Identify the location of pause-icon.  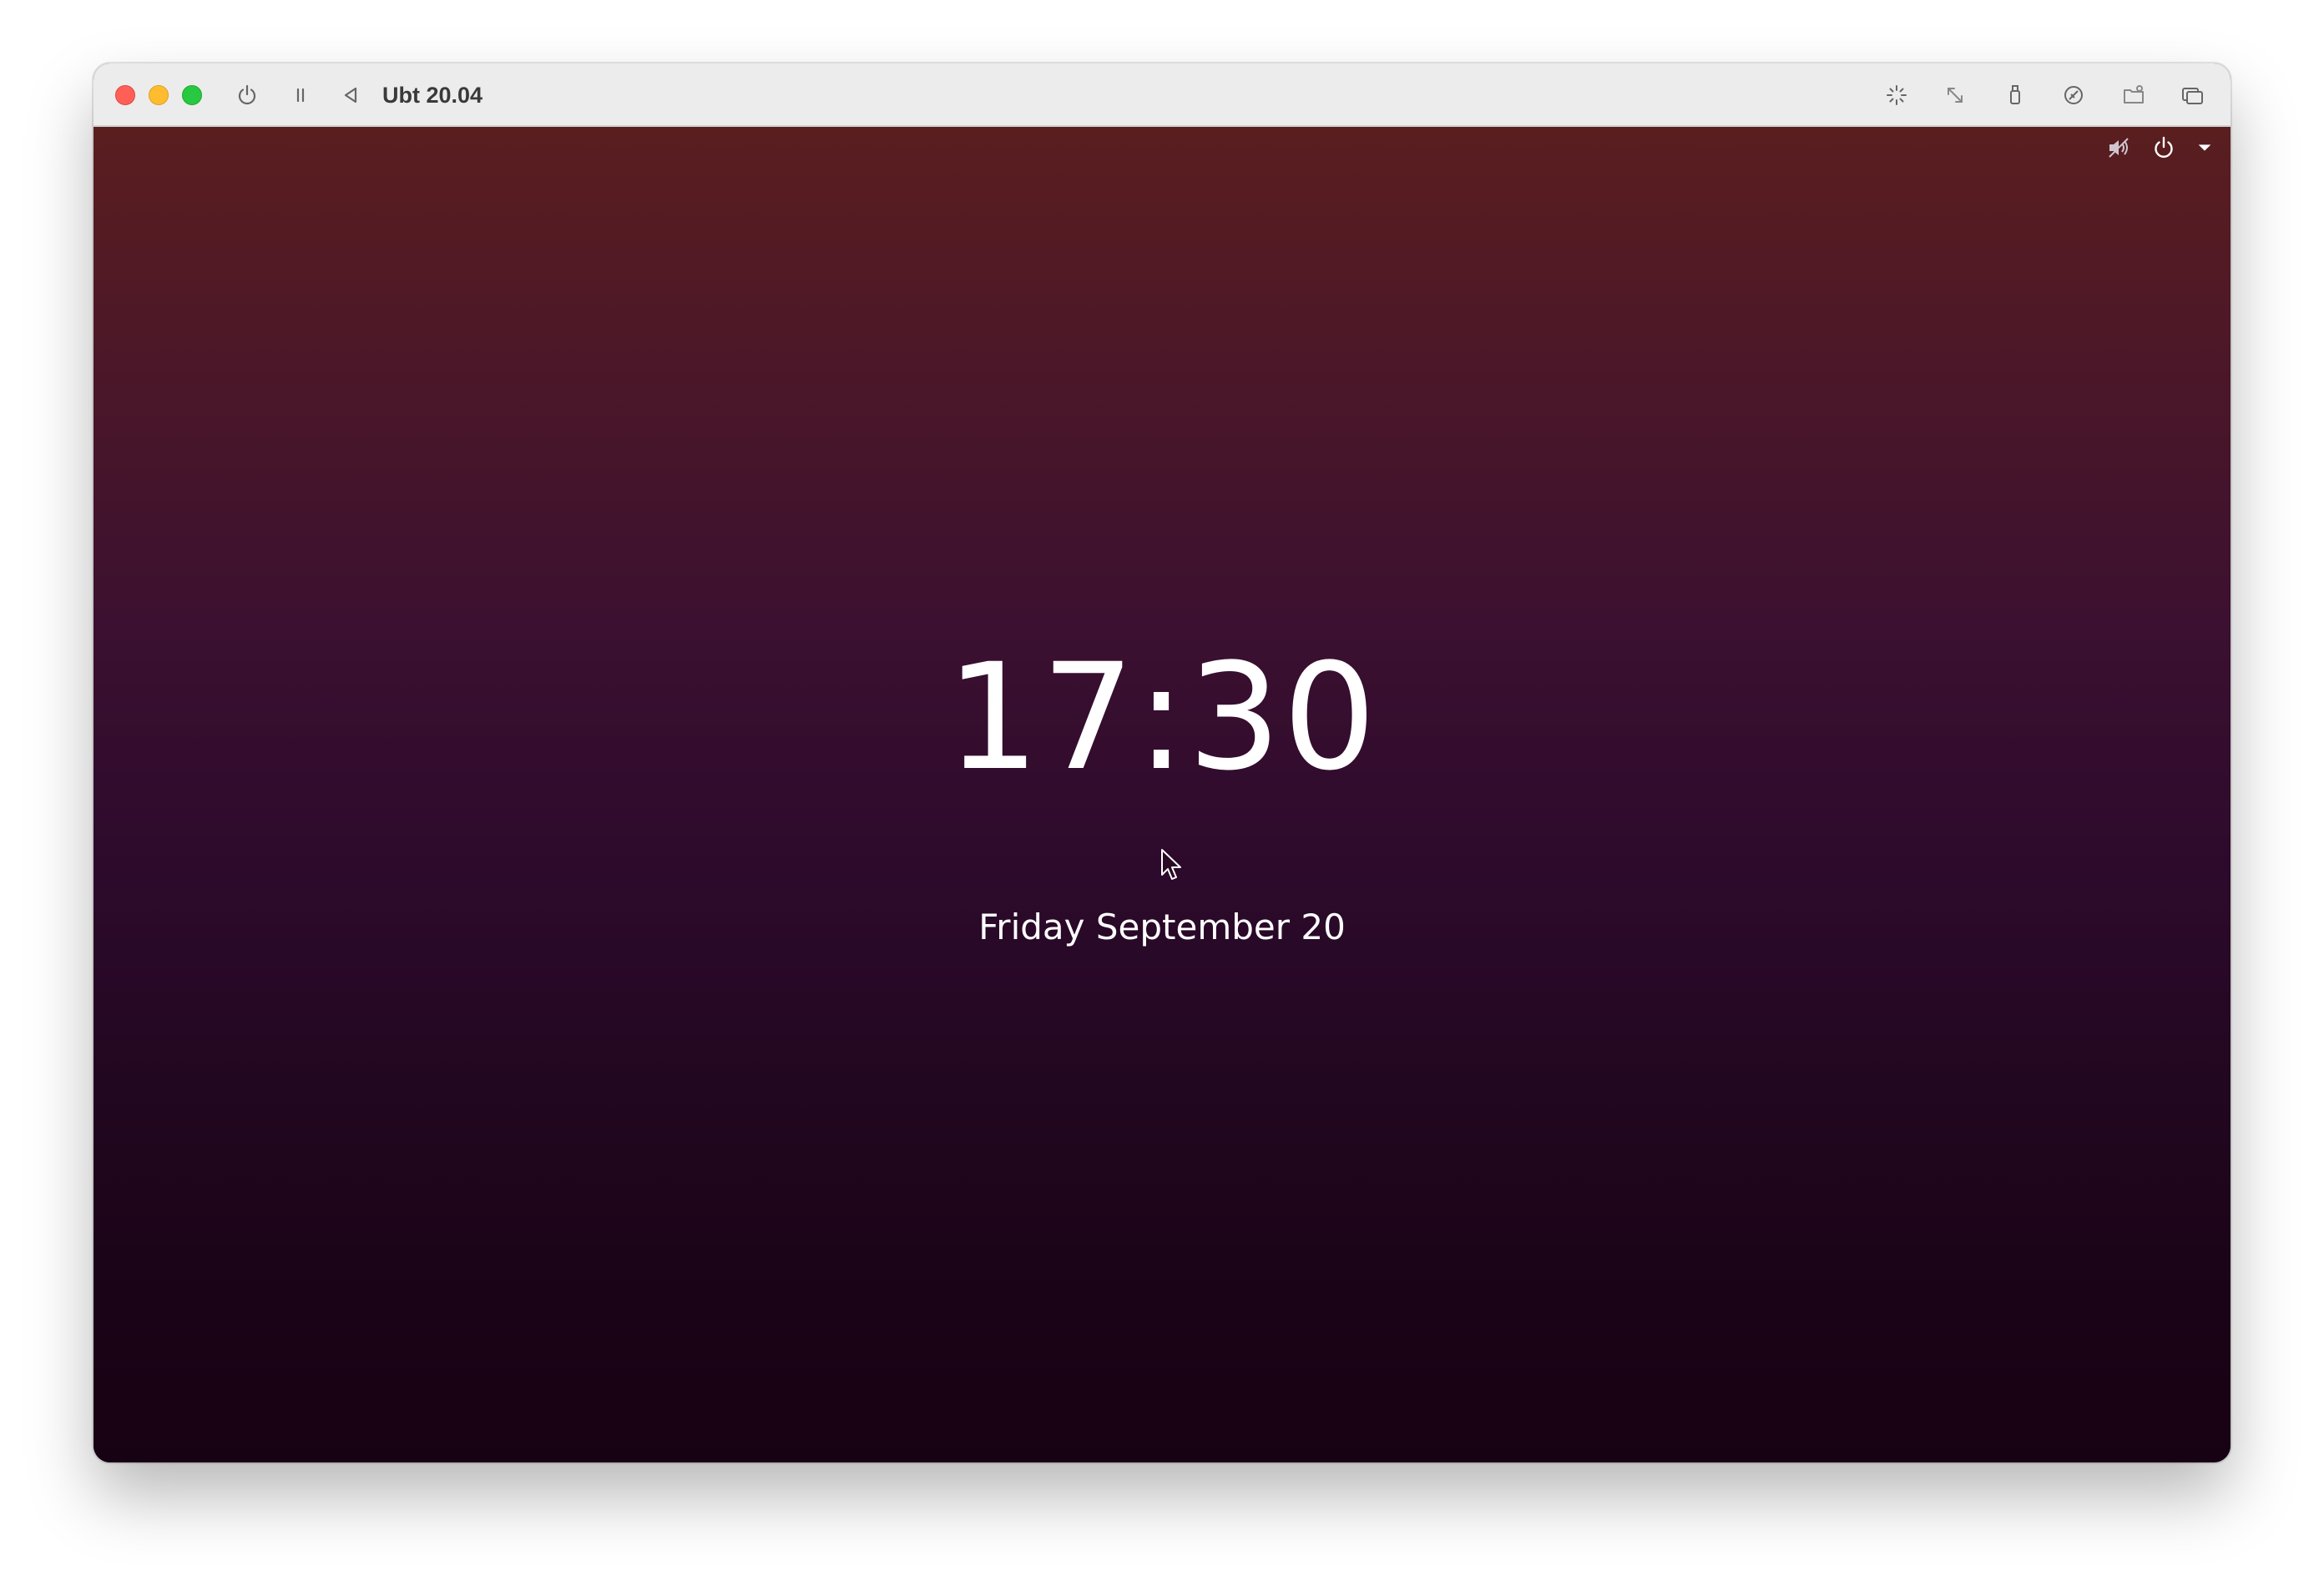
(300, 95).